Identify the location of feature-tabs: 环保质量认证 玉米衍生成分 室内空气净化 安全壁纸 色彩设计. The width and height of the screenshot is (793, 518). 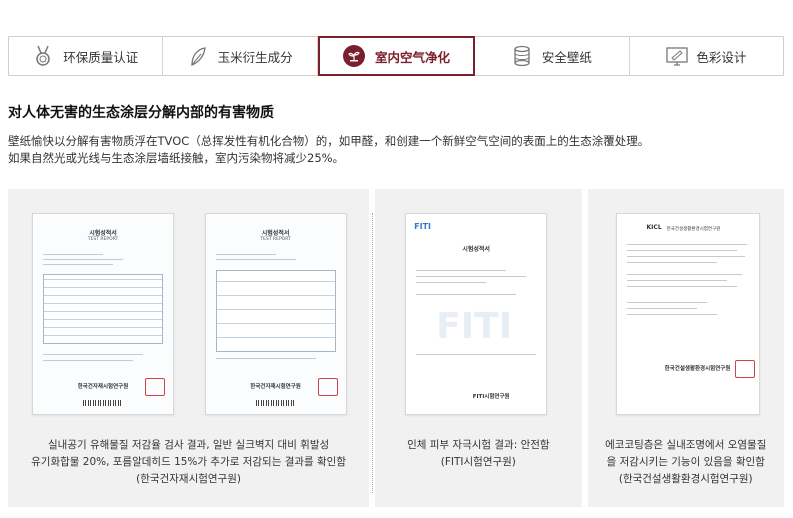
(396, 56).